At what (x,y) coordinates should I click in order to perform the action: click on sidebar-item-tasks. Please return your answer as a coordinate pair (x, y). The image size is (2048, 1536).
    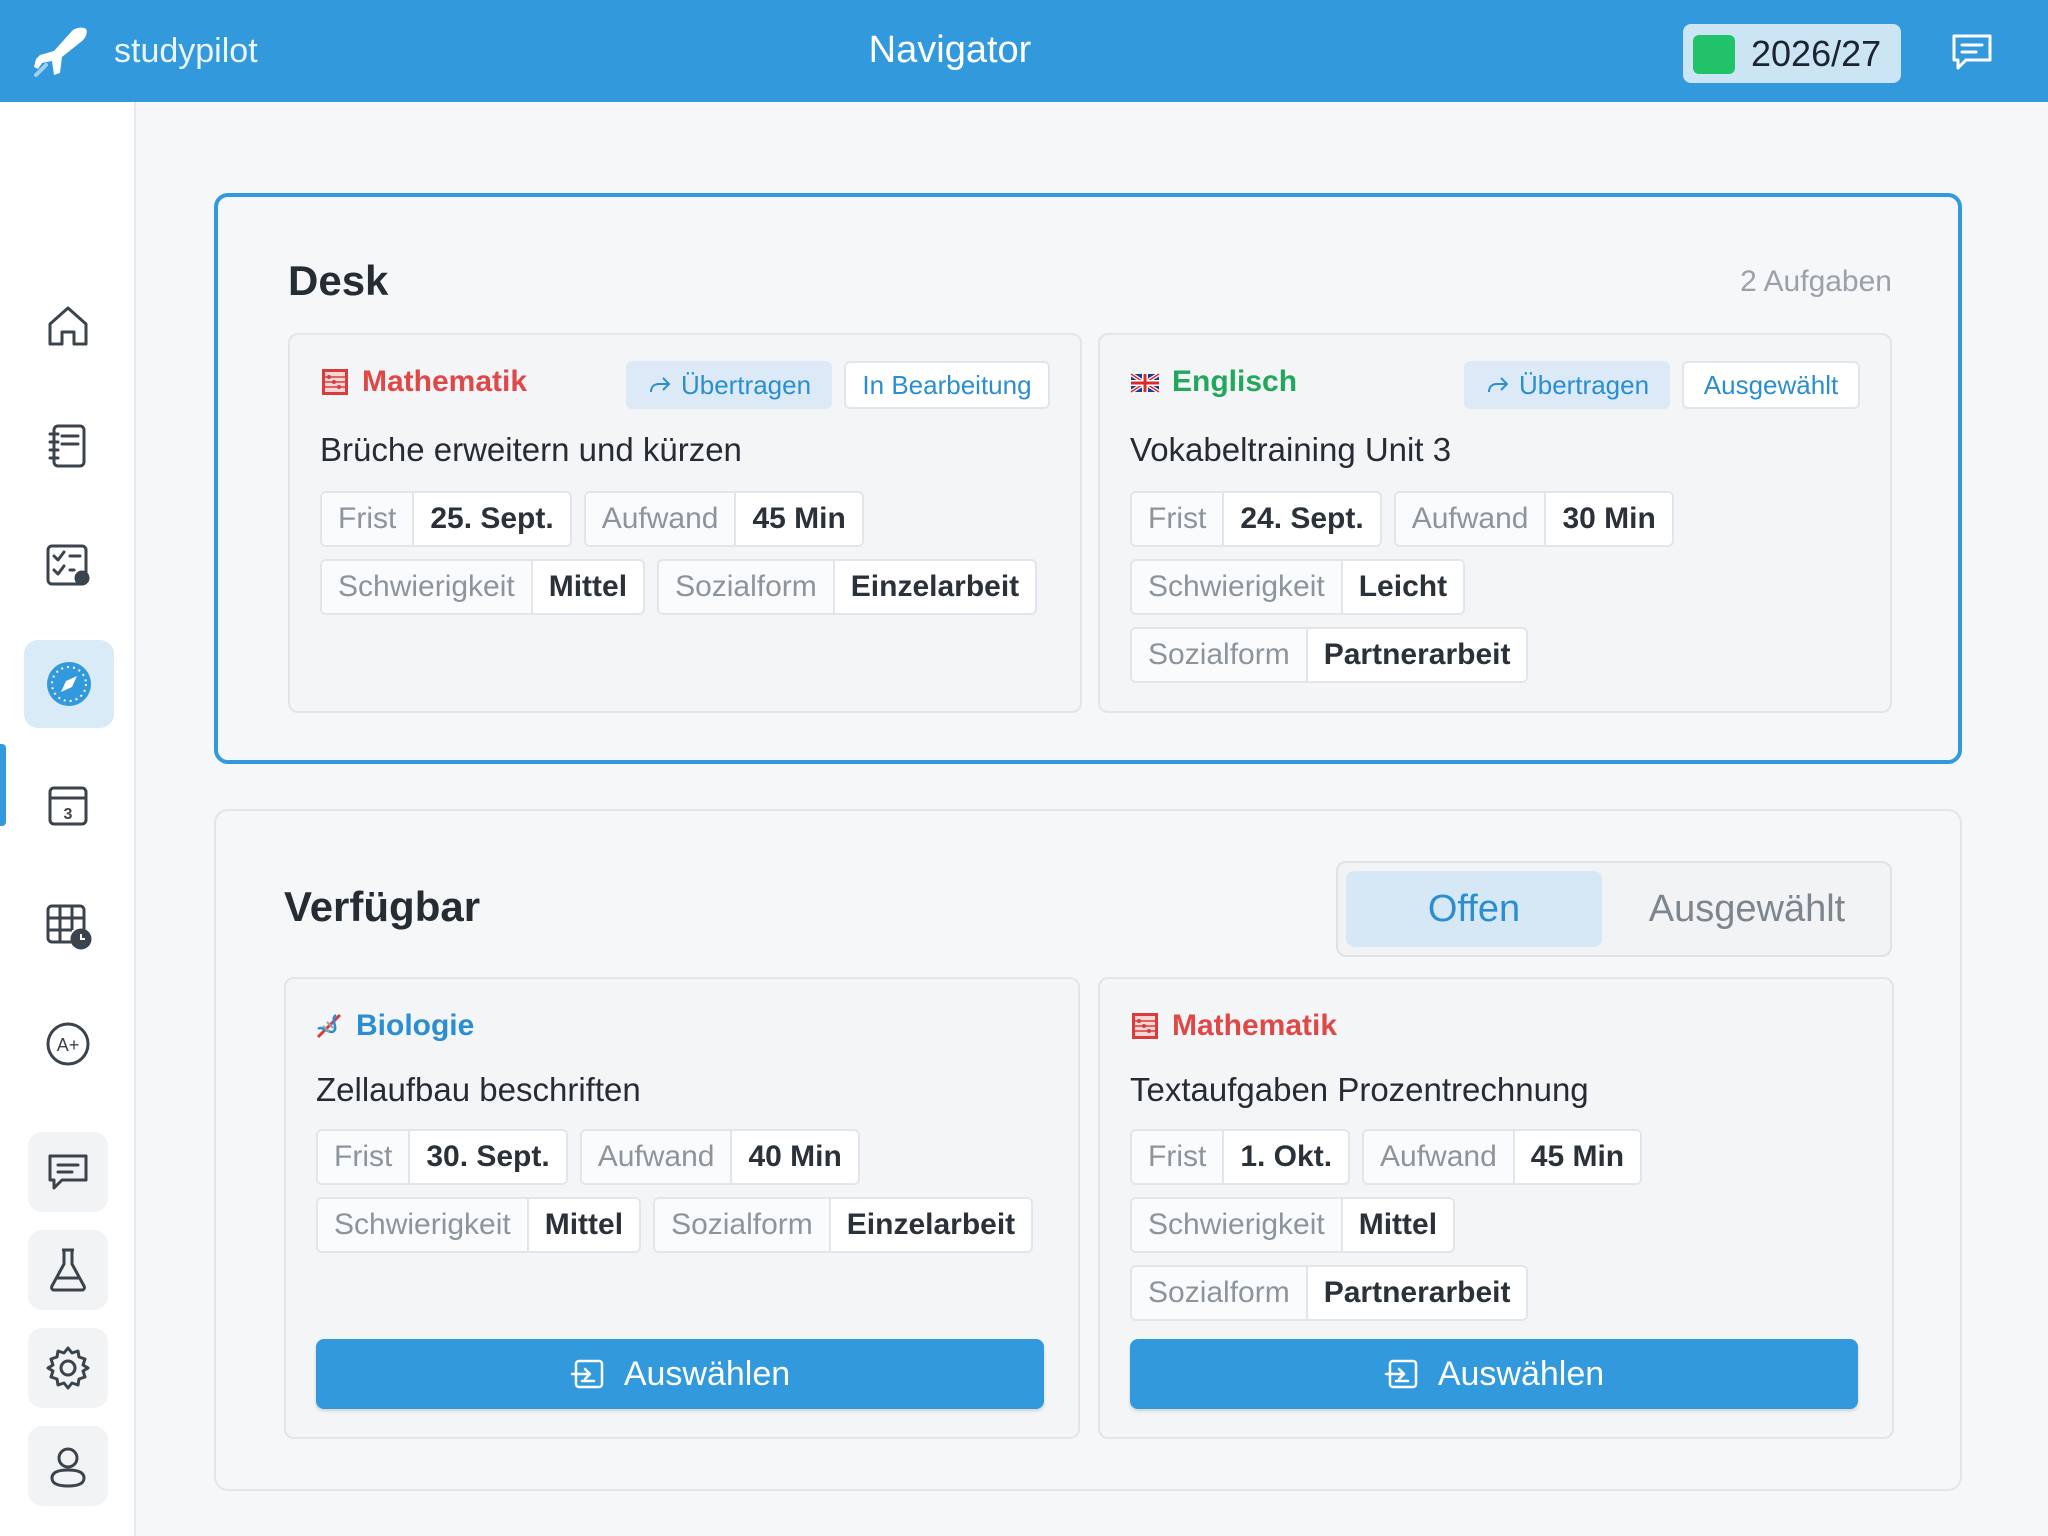
    Looking at the image, I should click on (68, 566).